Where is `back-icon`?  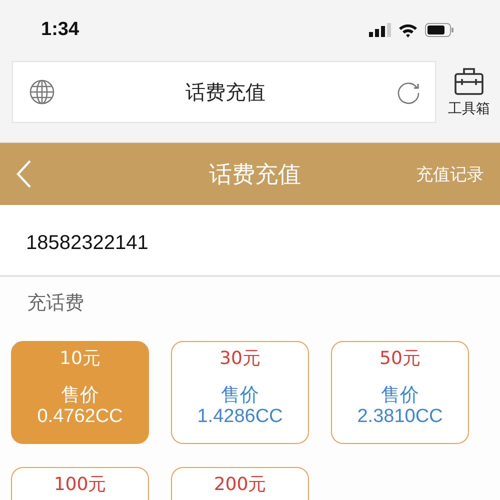
back-icon is located at coordinates (24, 174).